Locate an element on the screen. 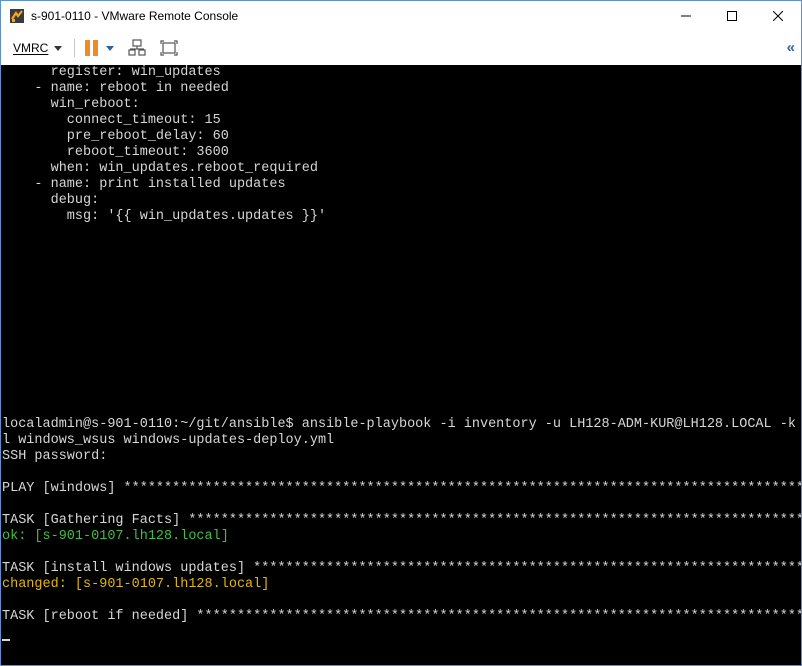  title-bar: s-901-0110 - VMware Remote Console is located at coordinates (401, 16).